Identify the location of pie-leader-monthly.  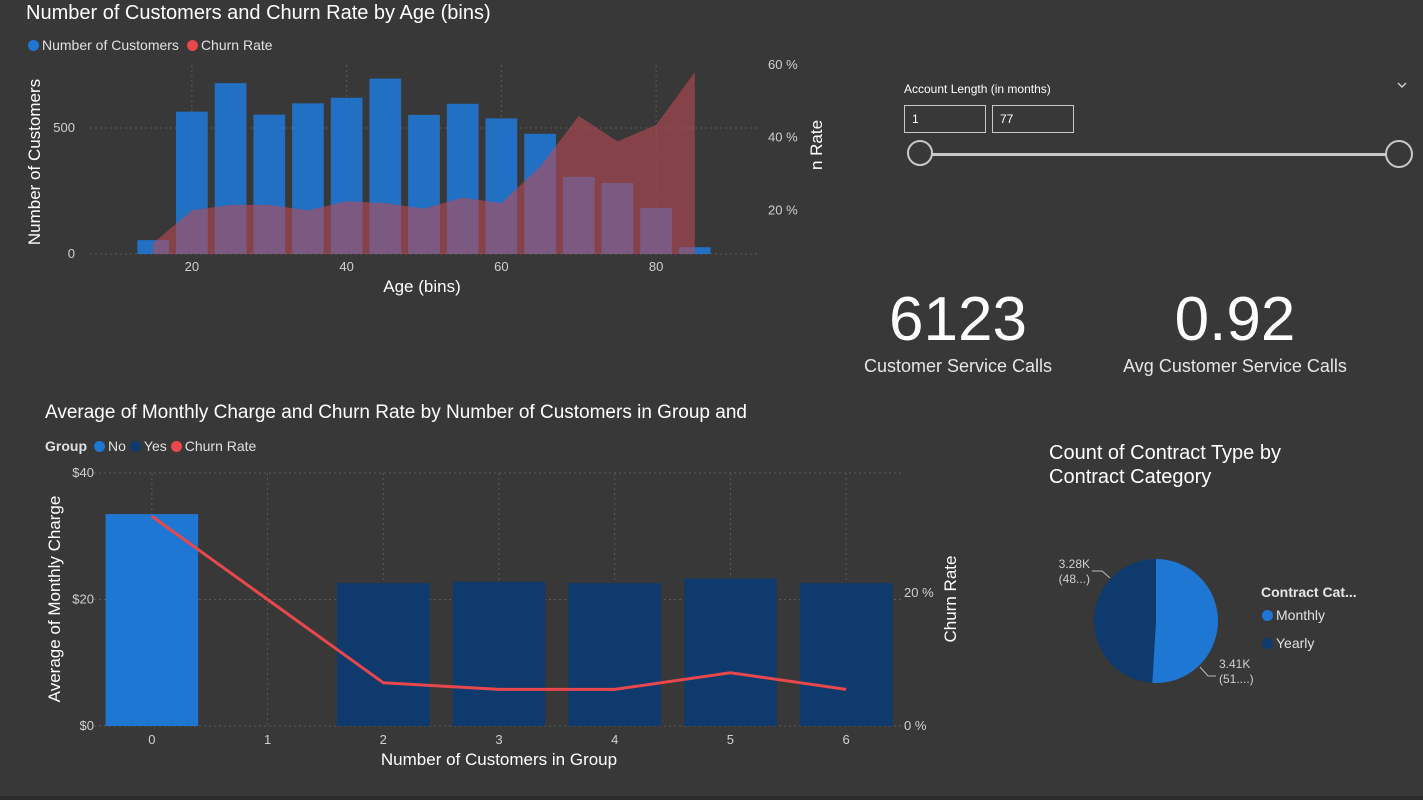
(1207, 671).